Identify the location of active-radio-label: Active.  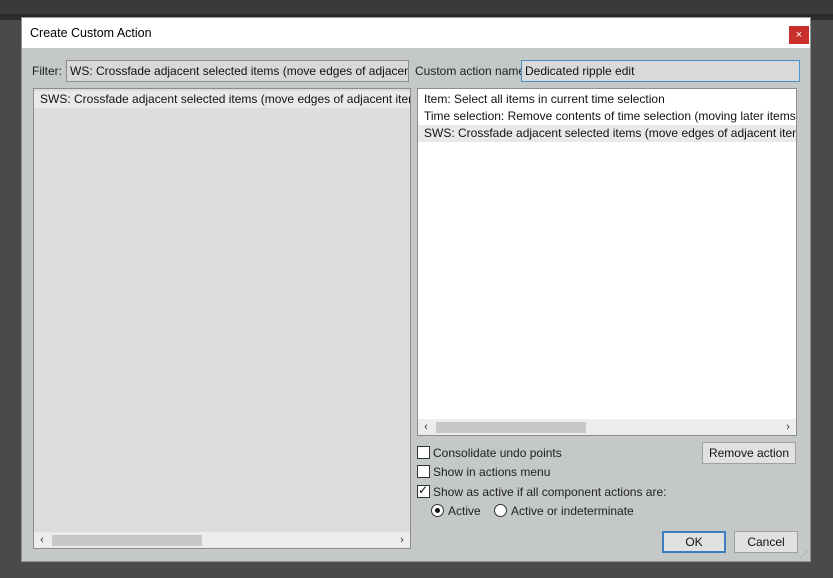
(464, 511).